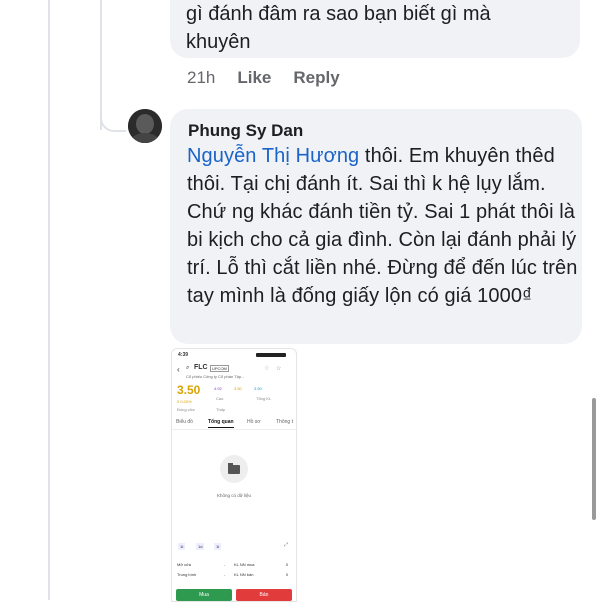 The width and height of the screenshot is (600, 602). Describe the element at coordinates (254, 422) in the screenshot. I see `tab-profile: Hồ sơ` at that location.